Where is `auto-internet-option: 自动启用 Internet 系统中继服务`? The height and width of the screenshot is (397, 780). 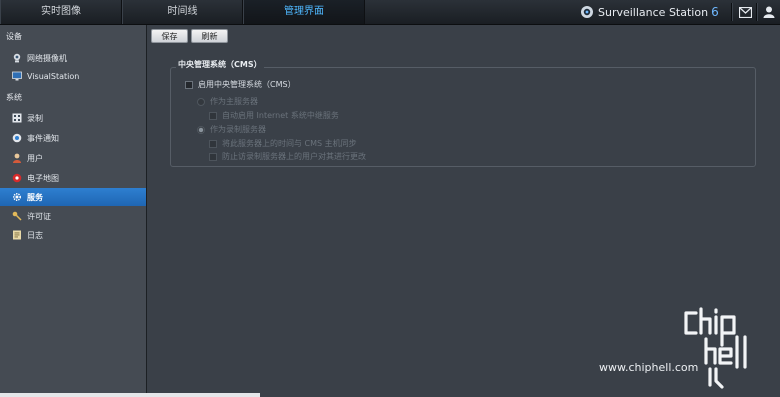
auto-internet-option: 自动启用 Internet 系统中继服务 is located at coordinates (274, 115).